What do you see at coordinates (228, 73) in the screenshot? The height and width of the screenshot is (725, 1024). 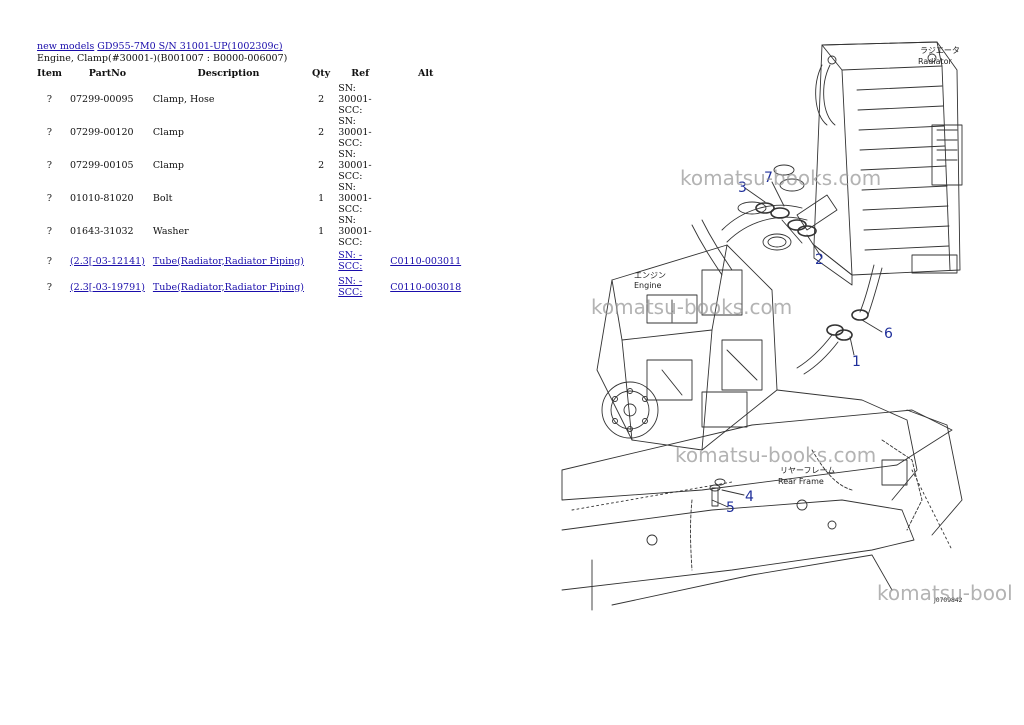 I see `header-description: Description` at bounding box center [228, 73].